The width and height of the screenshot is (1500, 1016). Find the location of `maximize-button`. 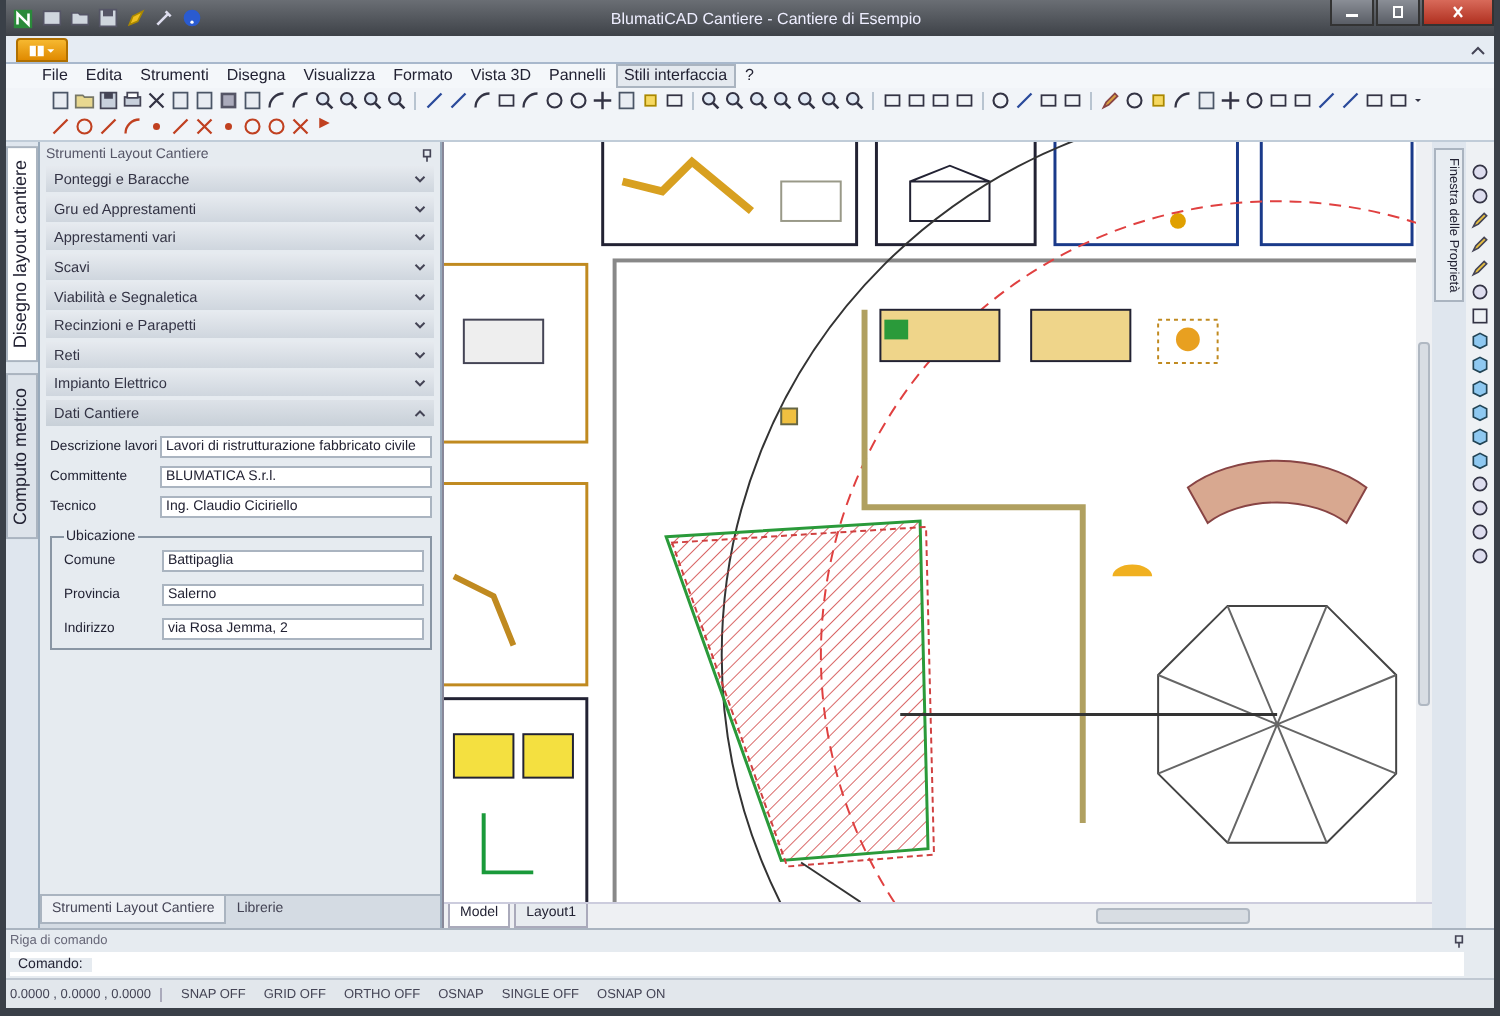

maximize-button is located at coordinates (1398, 13).